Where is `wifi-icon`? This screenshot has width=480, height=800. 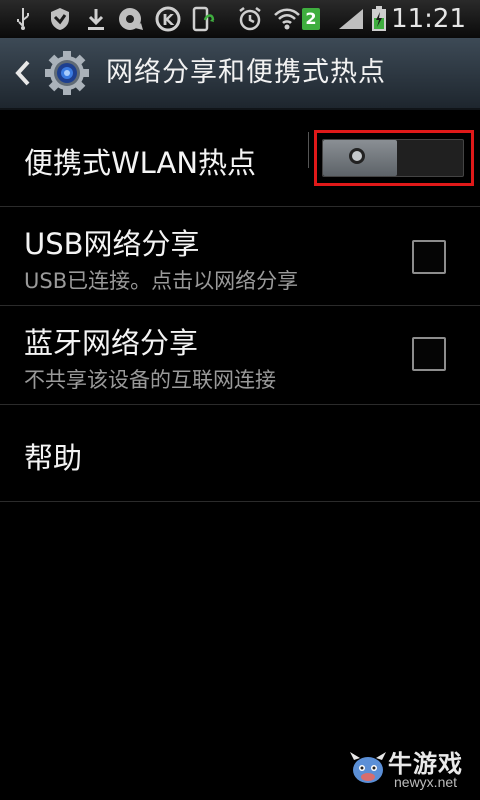 wifi-icon is located at coordinates (287, 19).